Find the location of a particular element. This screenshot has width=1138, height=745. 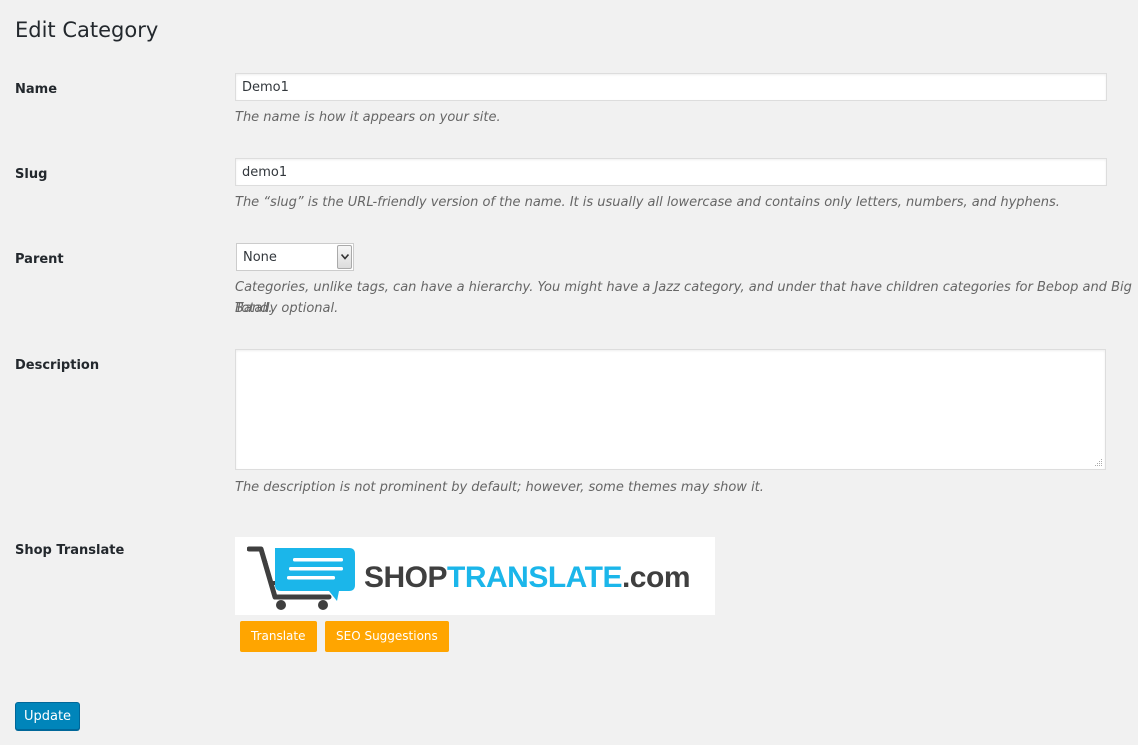

update-button: Update is located at coordinates (47, 716).